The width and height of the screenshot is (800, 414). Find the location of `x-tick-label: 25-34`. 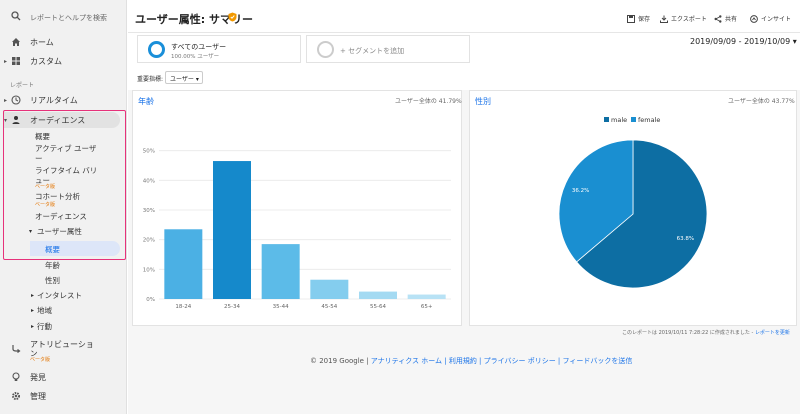

x-tick-label: 25-34 is located at coordinates (232, 307).